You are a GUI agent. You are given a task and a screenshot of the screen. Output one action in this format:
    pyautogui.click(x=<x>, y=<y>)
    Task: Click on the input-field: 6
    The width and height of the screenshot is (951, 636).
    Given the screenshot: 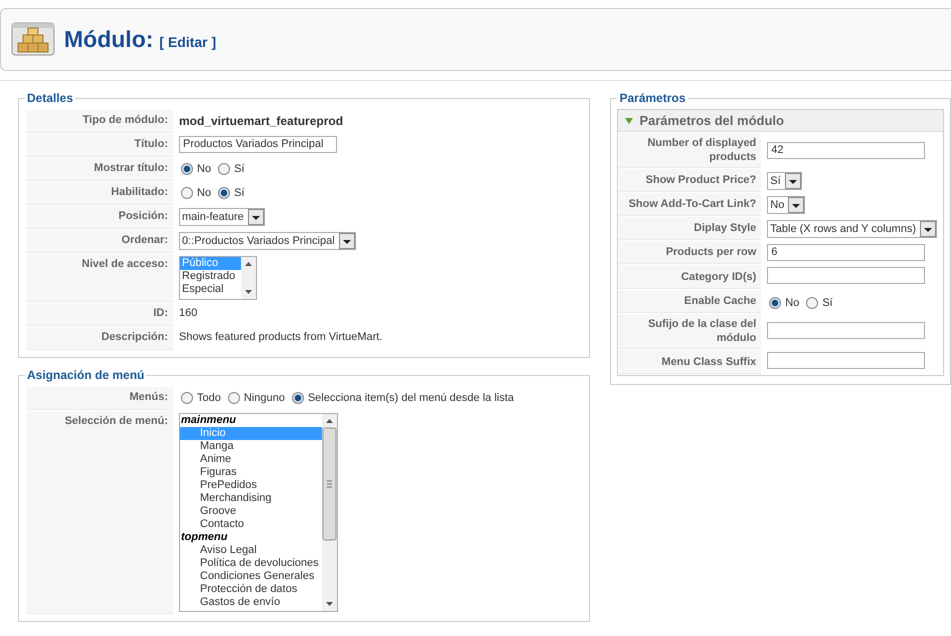 What is the action you would take?
    pyautogui.click(x=846, y=252)
    